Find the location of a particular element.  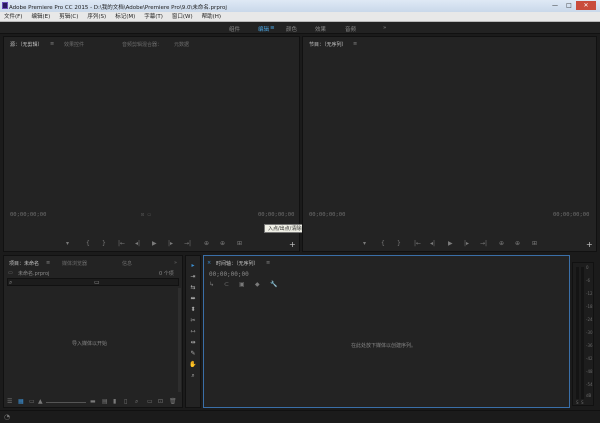

program-playhead-timecode: 00;00;00;00 is located at coordinates (327, 215).